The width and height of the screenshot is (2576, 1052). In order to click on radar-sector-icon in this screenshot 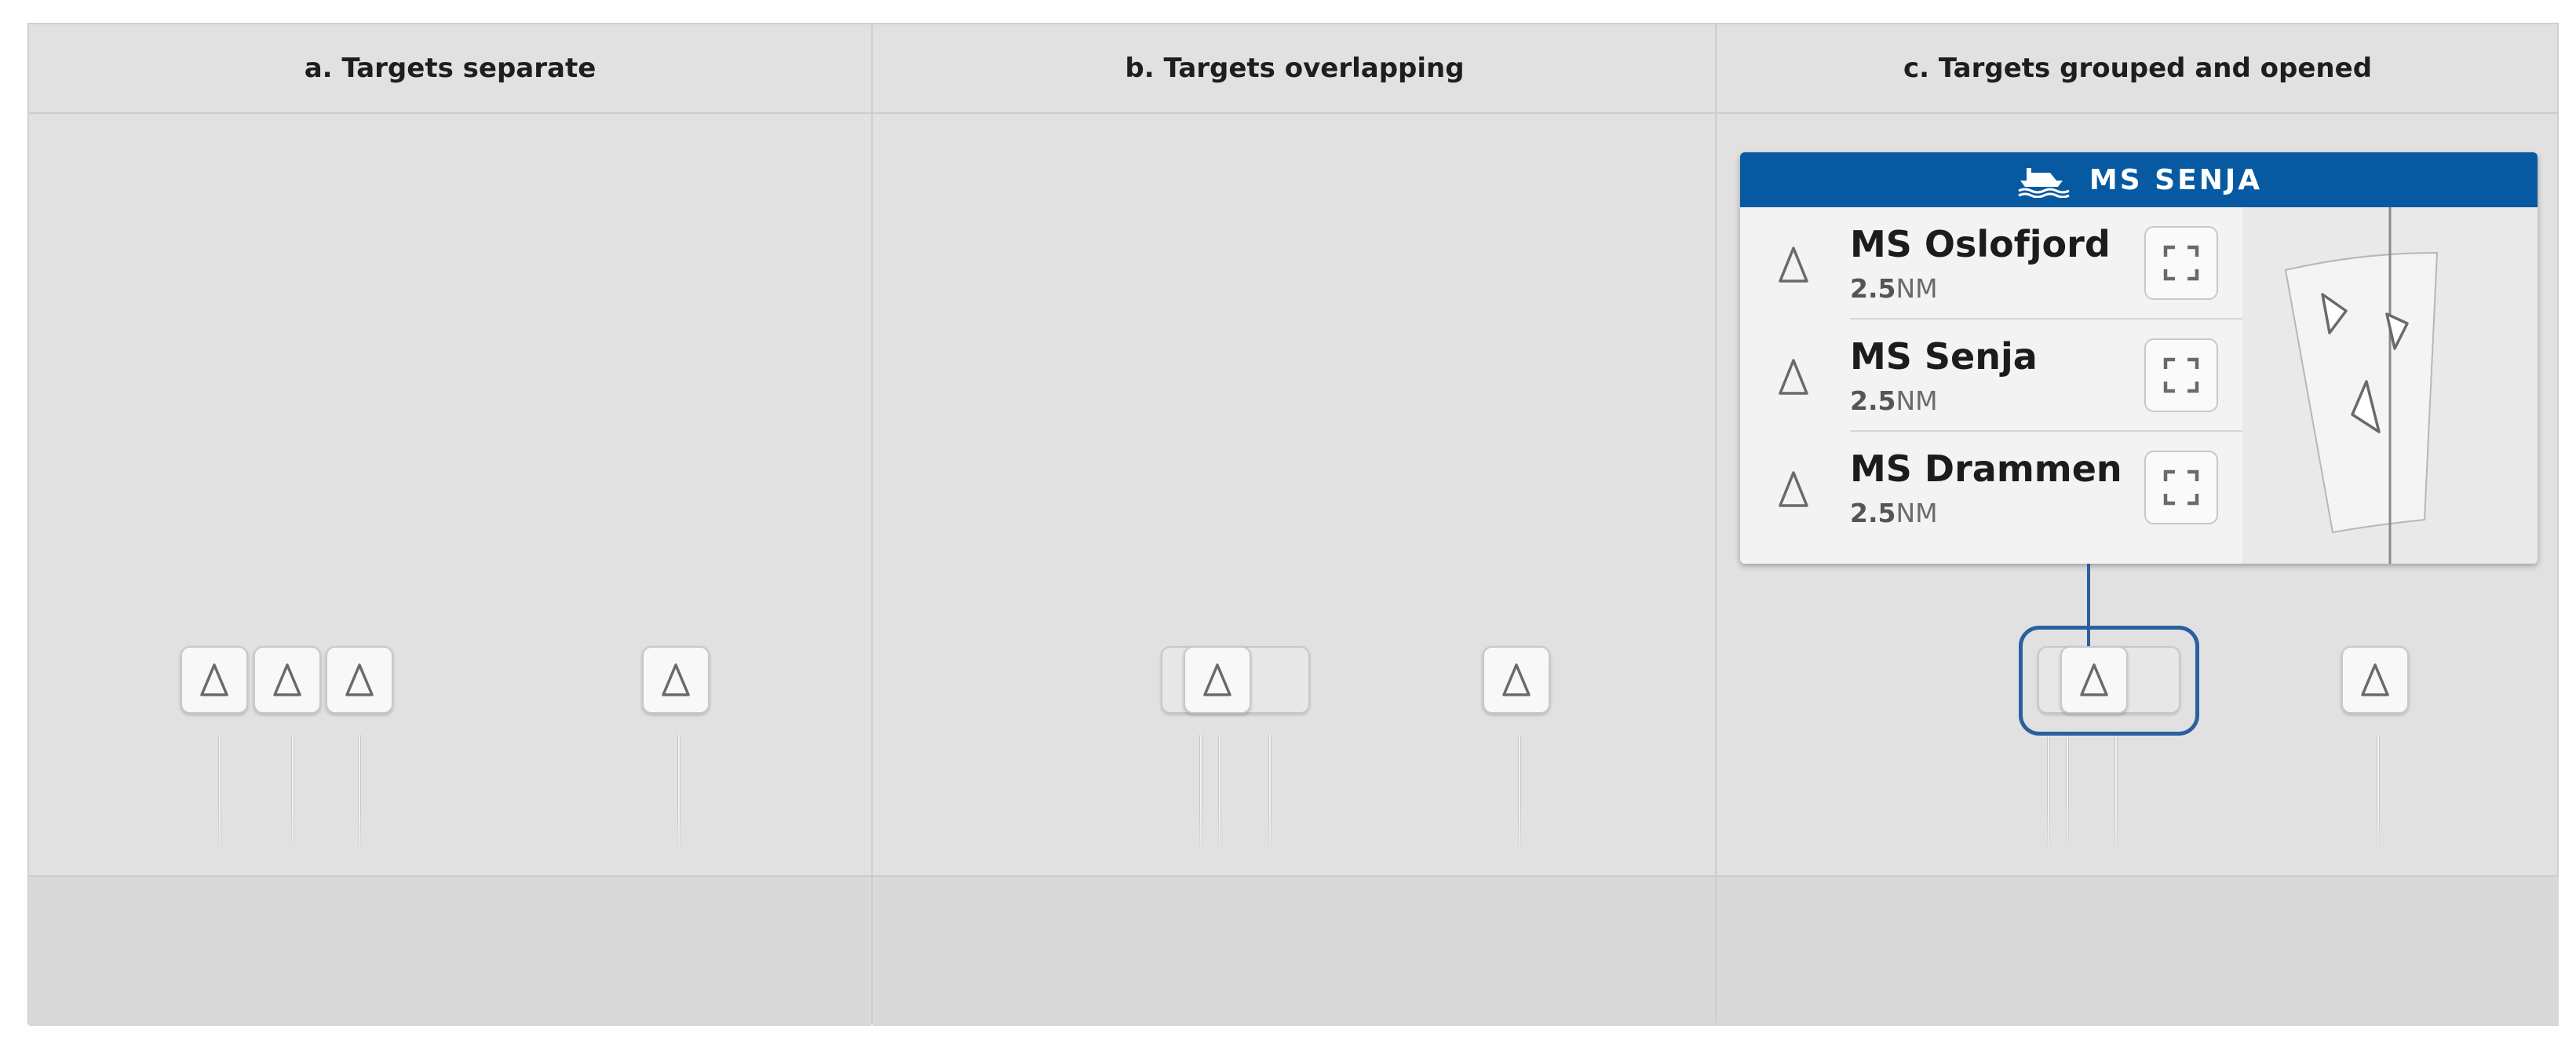, I will do `click(2361, 385)`.